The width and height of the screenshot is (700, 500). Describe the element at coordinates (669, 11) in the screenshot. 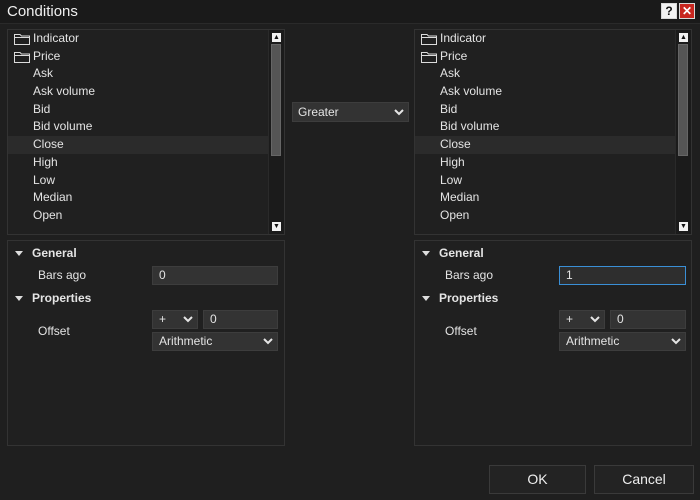

I see `help-button: ?` at that location.